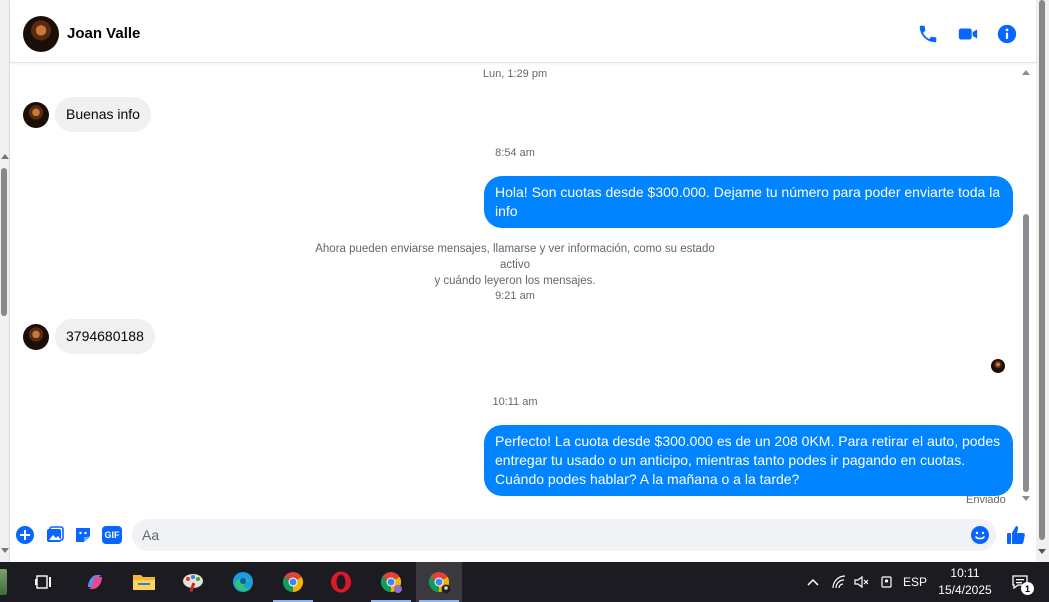 The width and height of the screenshot is (1049, 602). What do you see at coordinates (839, 582) in the screenshot?
I see `network-icon` at bounding box center [839, 582].